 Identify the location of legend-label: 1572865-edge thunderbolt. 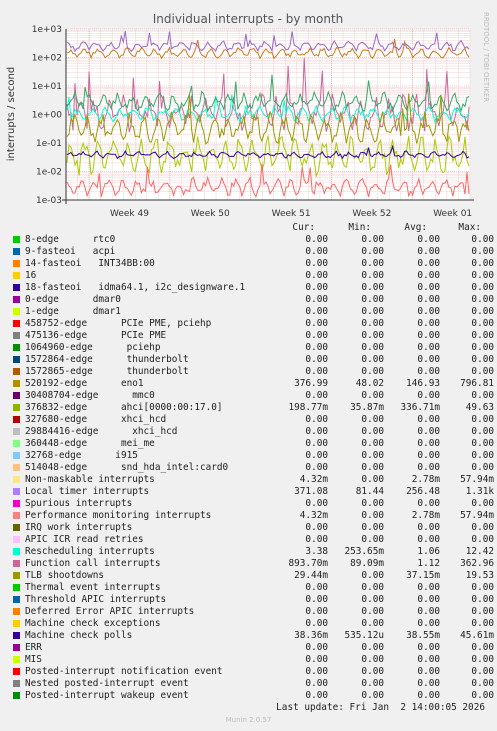
(107, 371).